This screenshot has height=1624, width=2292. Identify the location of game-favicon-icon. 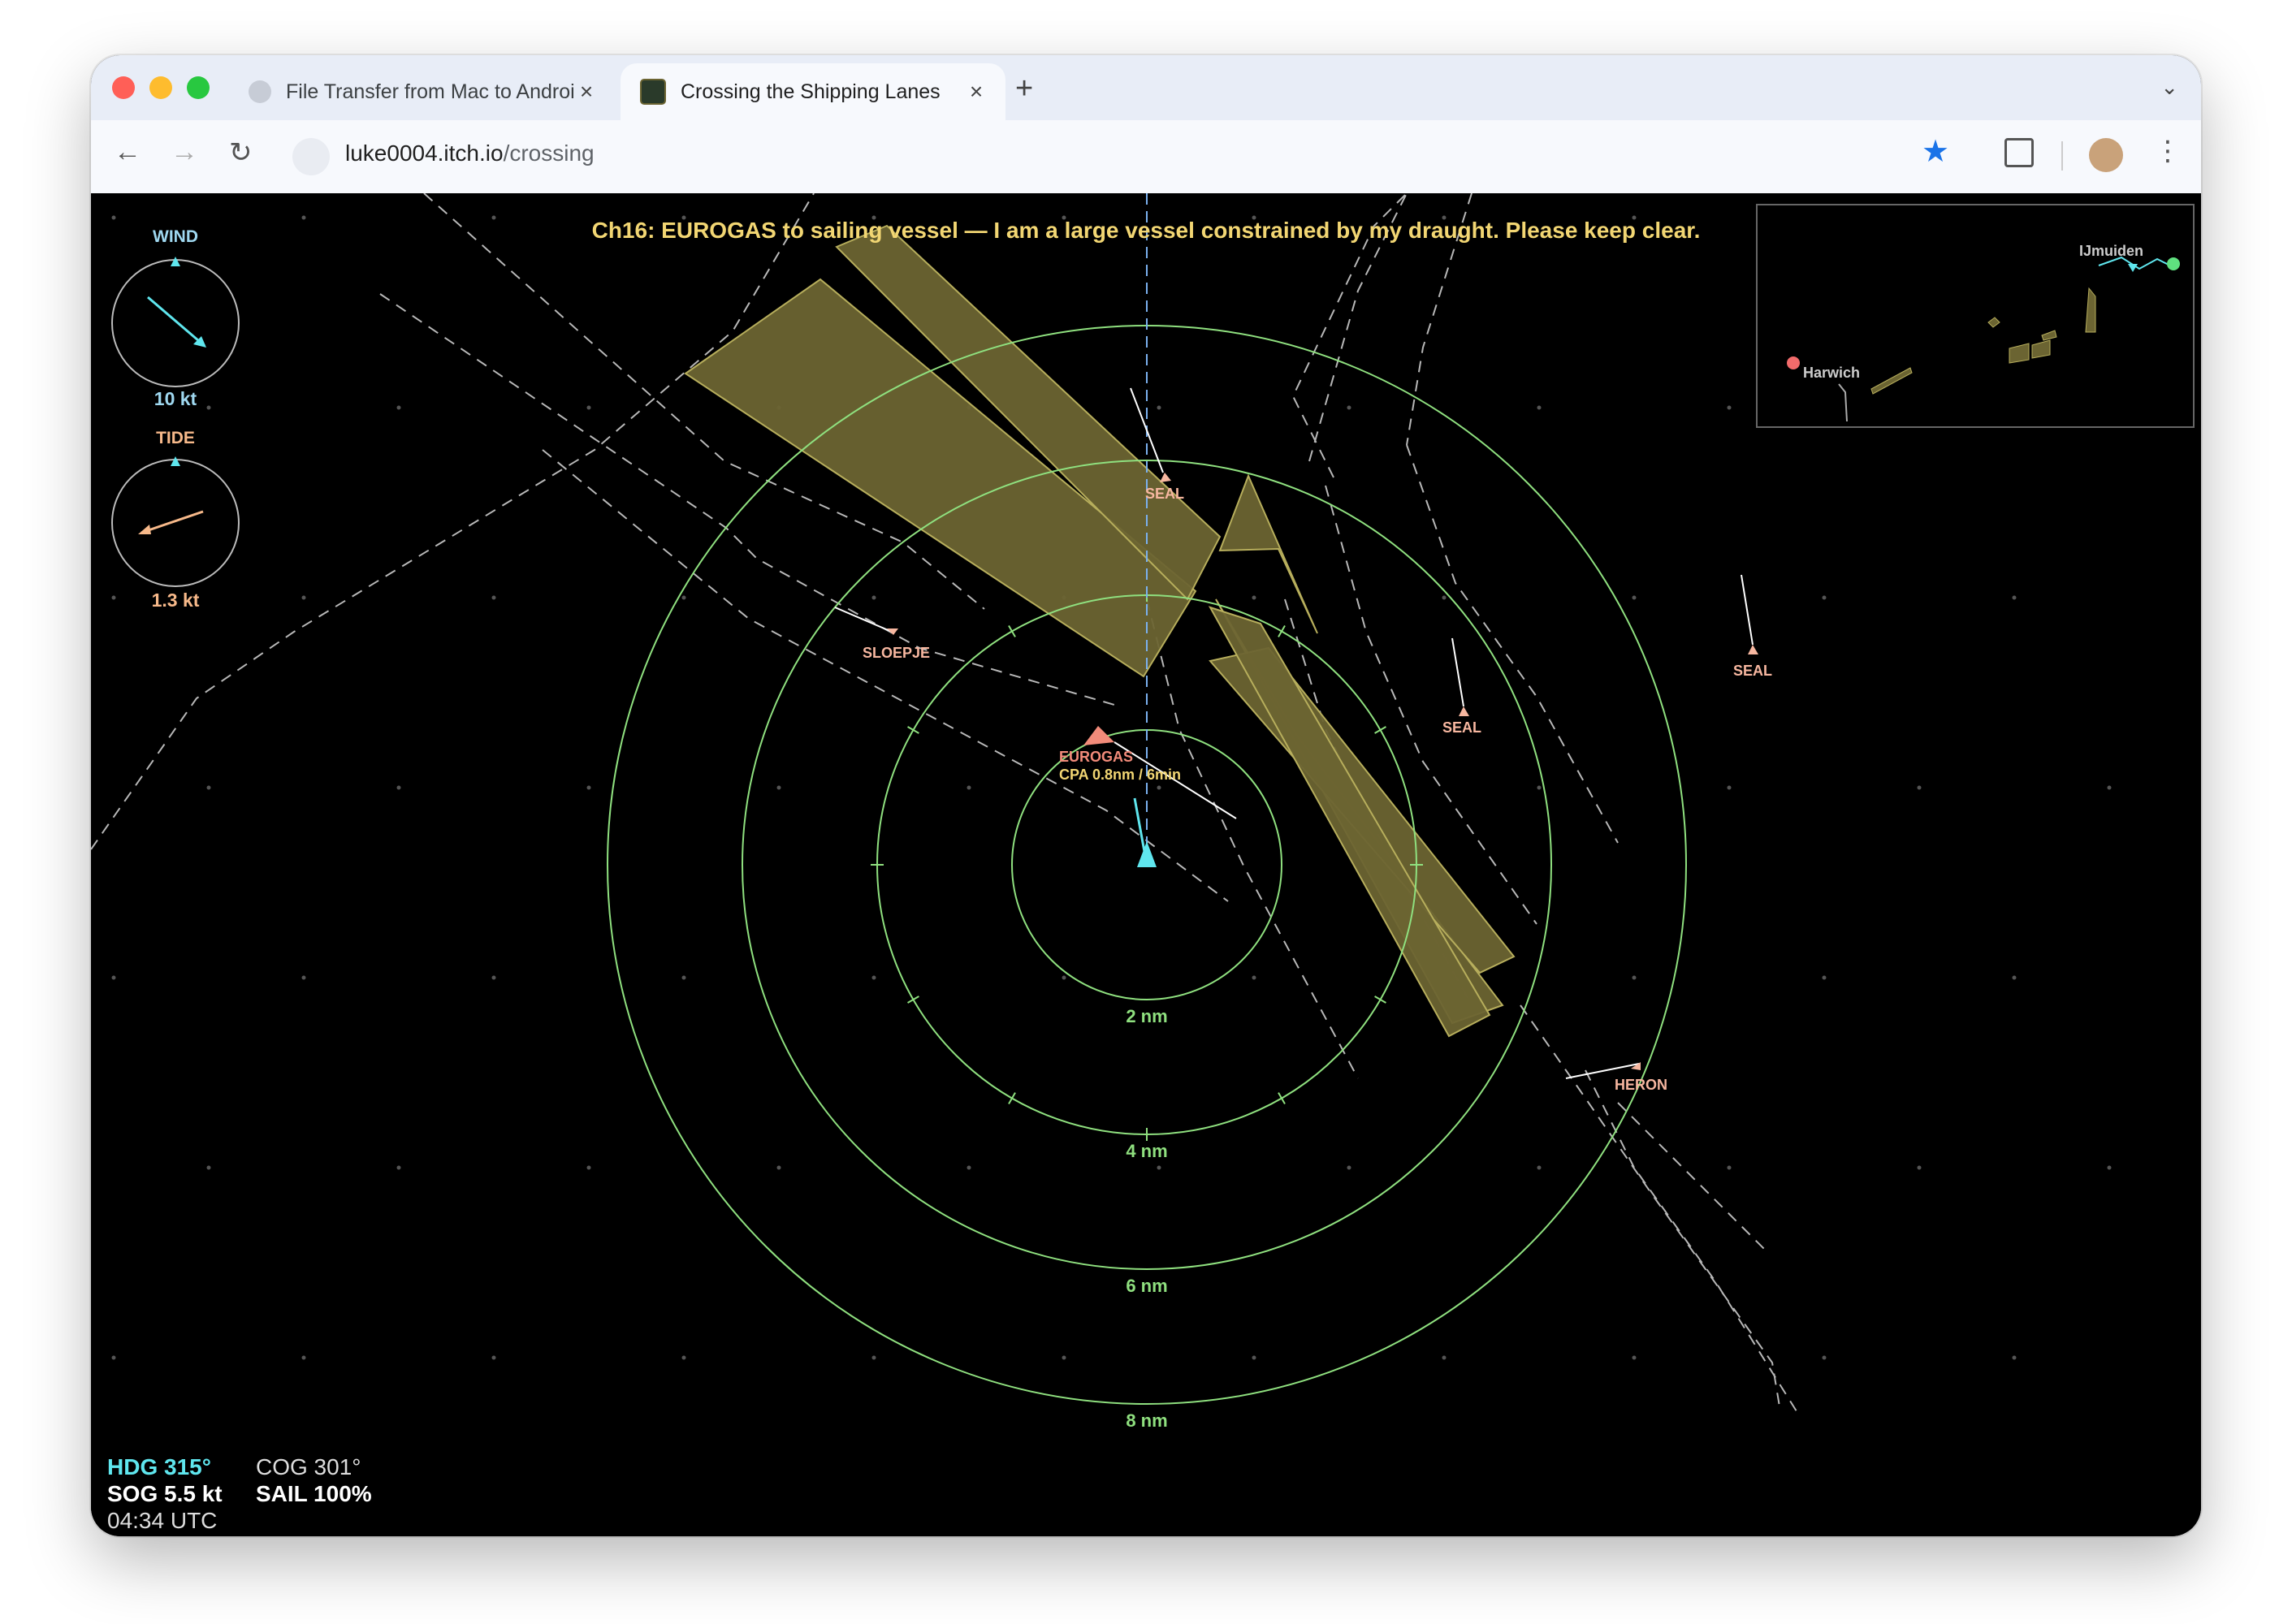
(653, 92).